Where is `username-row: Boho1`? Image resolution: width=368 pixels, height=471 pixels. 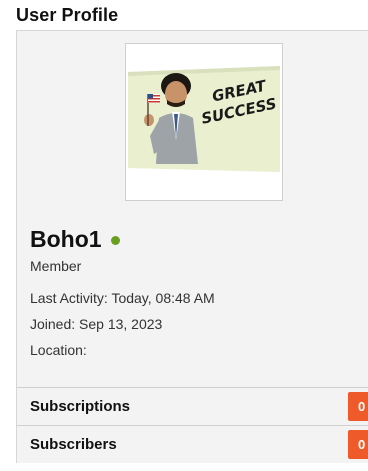
username-row: Boho1 is located at coordinates (75, 239).